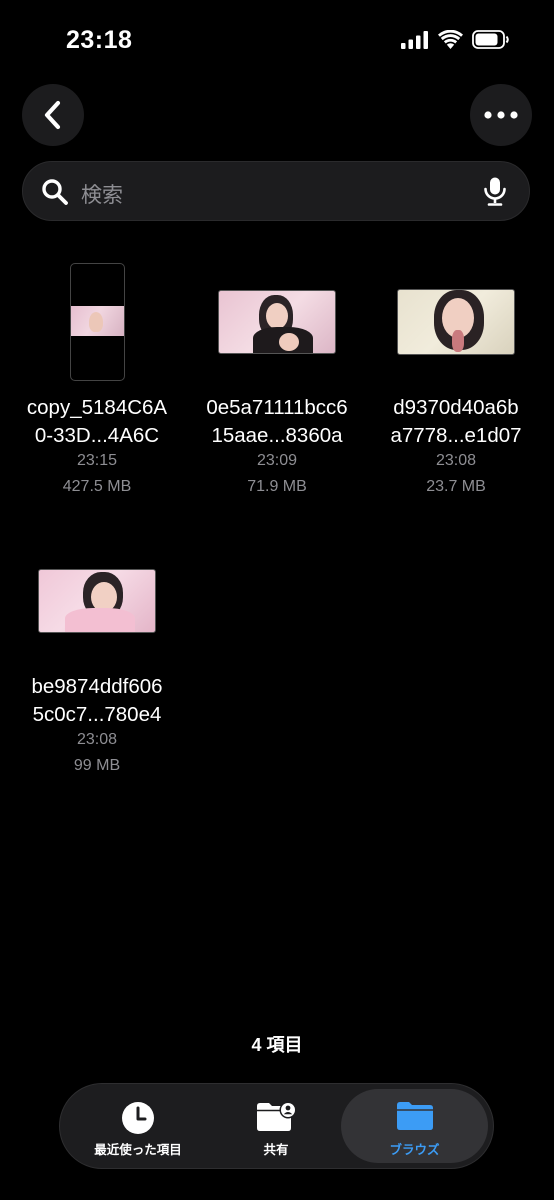  I want to click on file-name: 0e5a71111bcc6 15aae...8360a, so click(277, 421).